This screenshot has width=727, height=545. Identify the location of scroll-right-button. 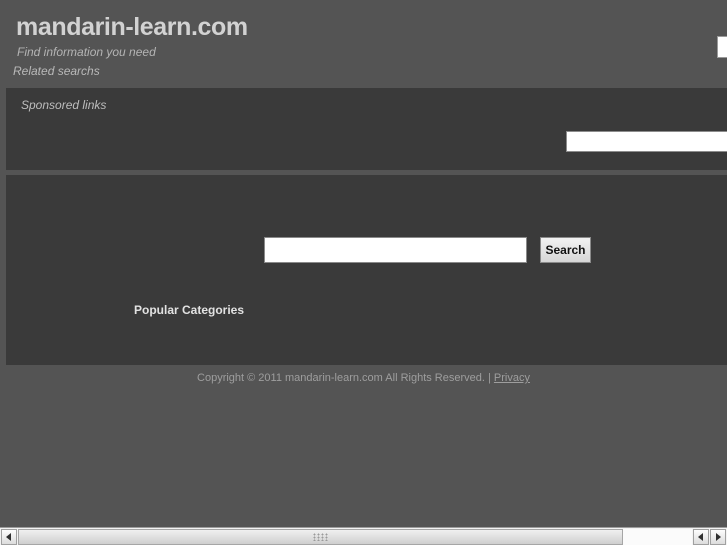
(718, 537).